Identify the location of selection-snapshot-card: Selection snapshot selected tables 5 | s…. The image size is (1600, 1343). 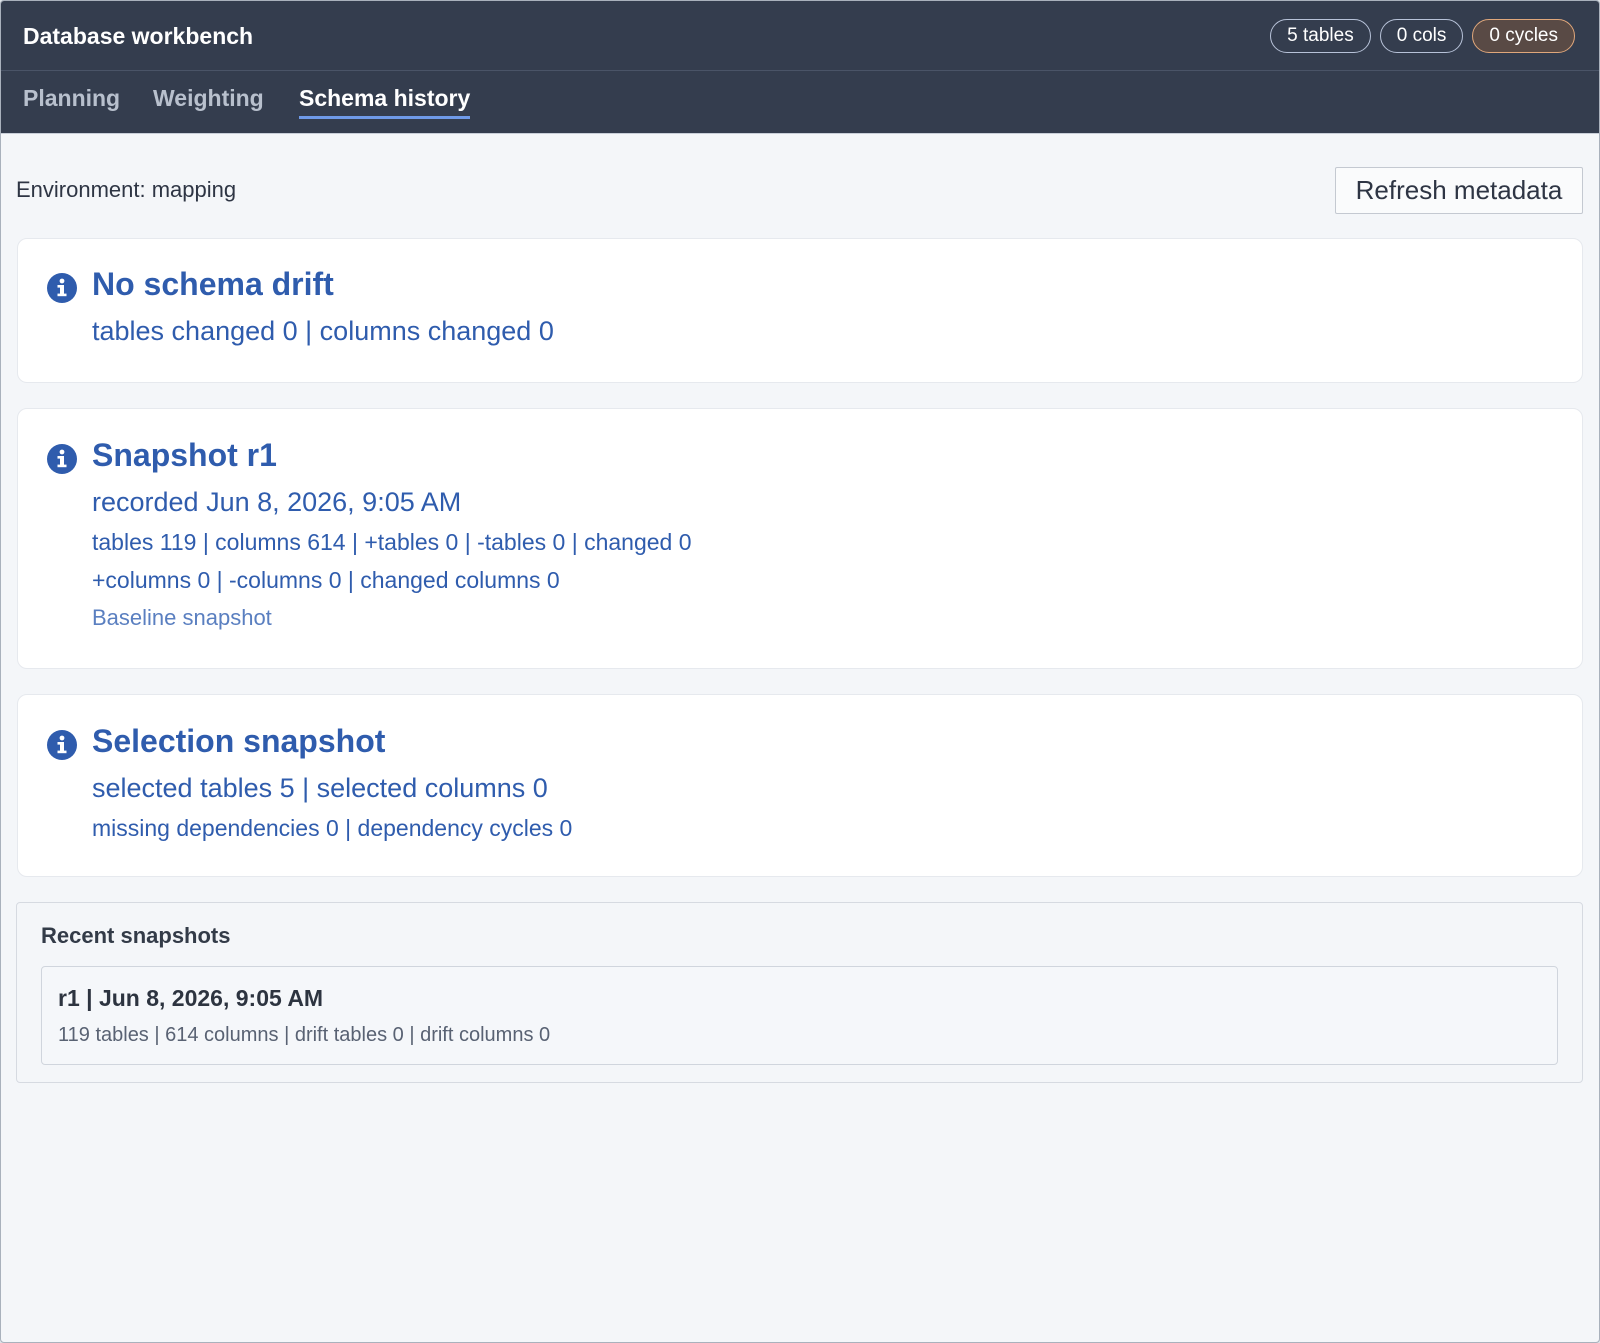
(800, 785).